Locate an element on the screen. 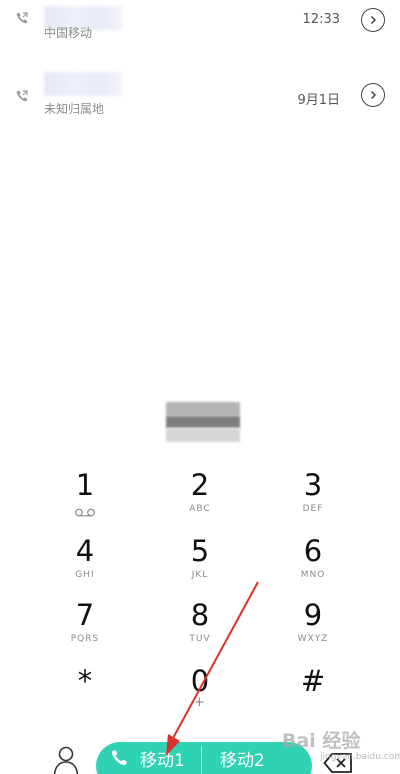 The width and height of the screenshot is (400, 774). key-digit: 6 is located at coordinates (313, 551).